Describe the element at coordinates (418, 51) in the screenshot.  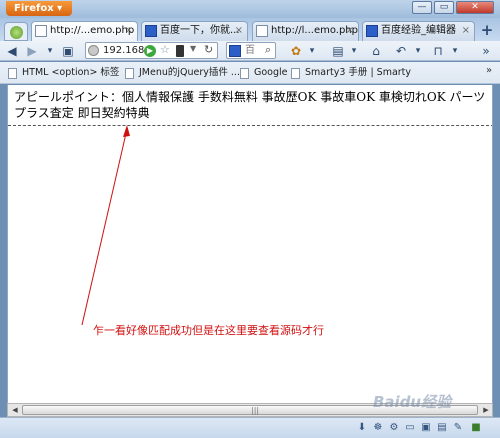
I see `undo-dropdown-icon: ▾` at that location.